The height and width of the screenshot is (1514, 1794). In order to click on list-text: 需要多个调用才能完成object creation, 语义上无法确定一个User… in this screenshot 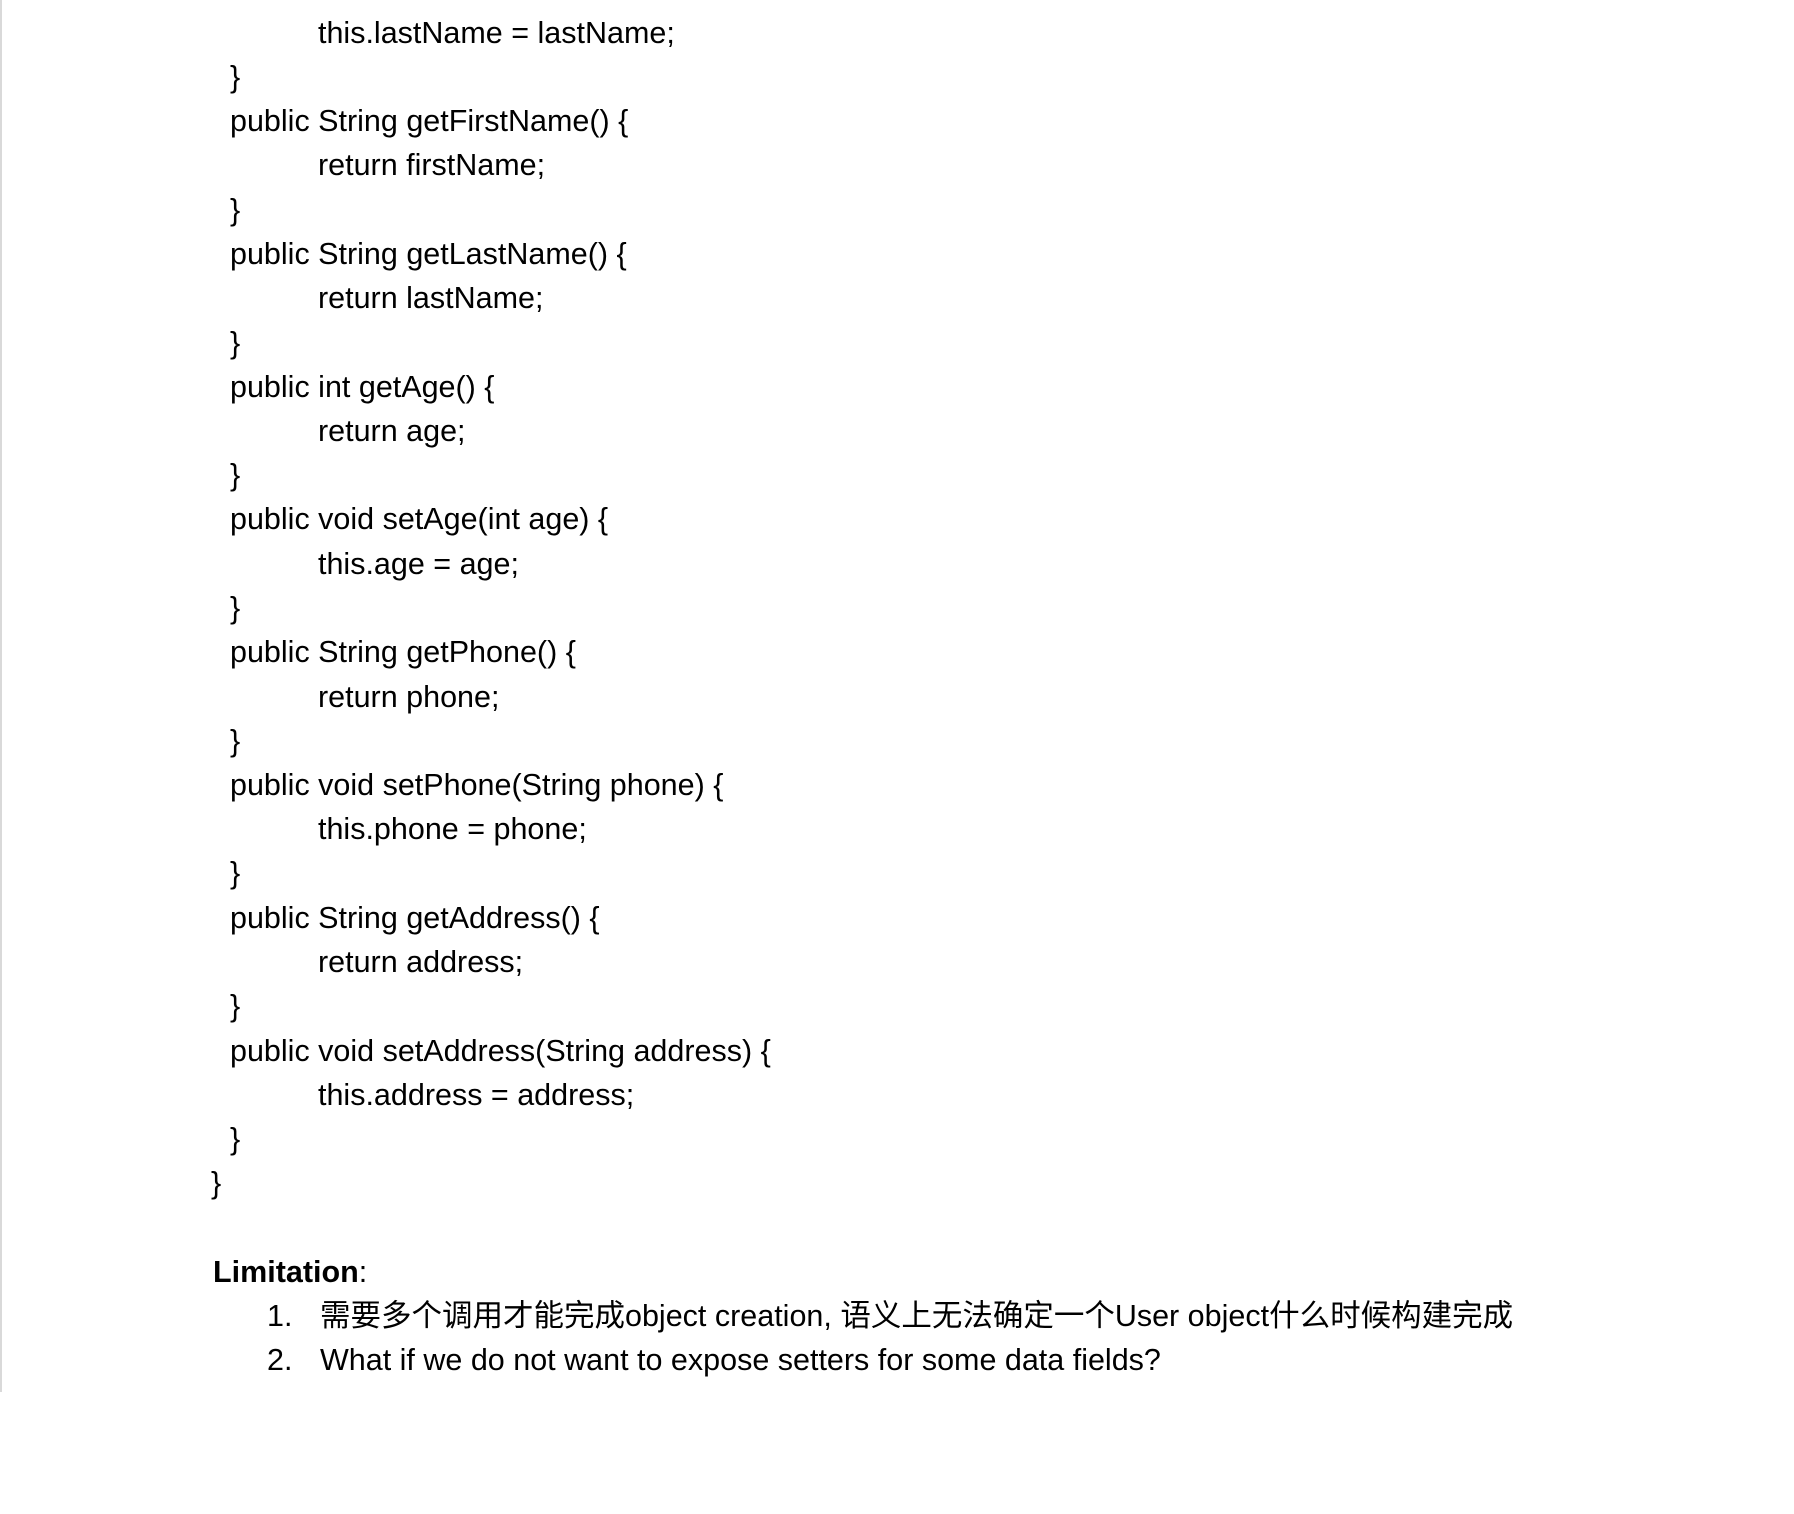, I will do `click(917, 1316)`.